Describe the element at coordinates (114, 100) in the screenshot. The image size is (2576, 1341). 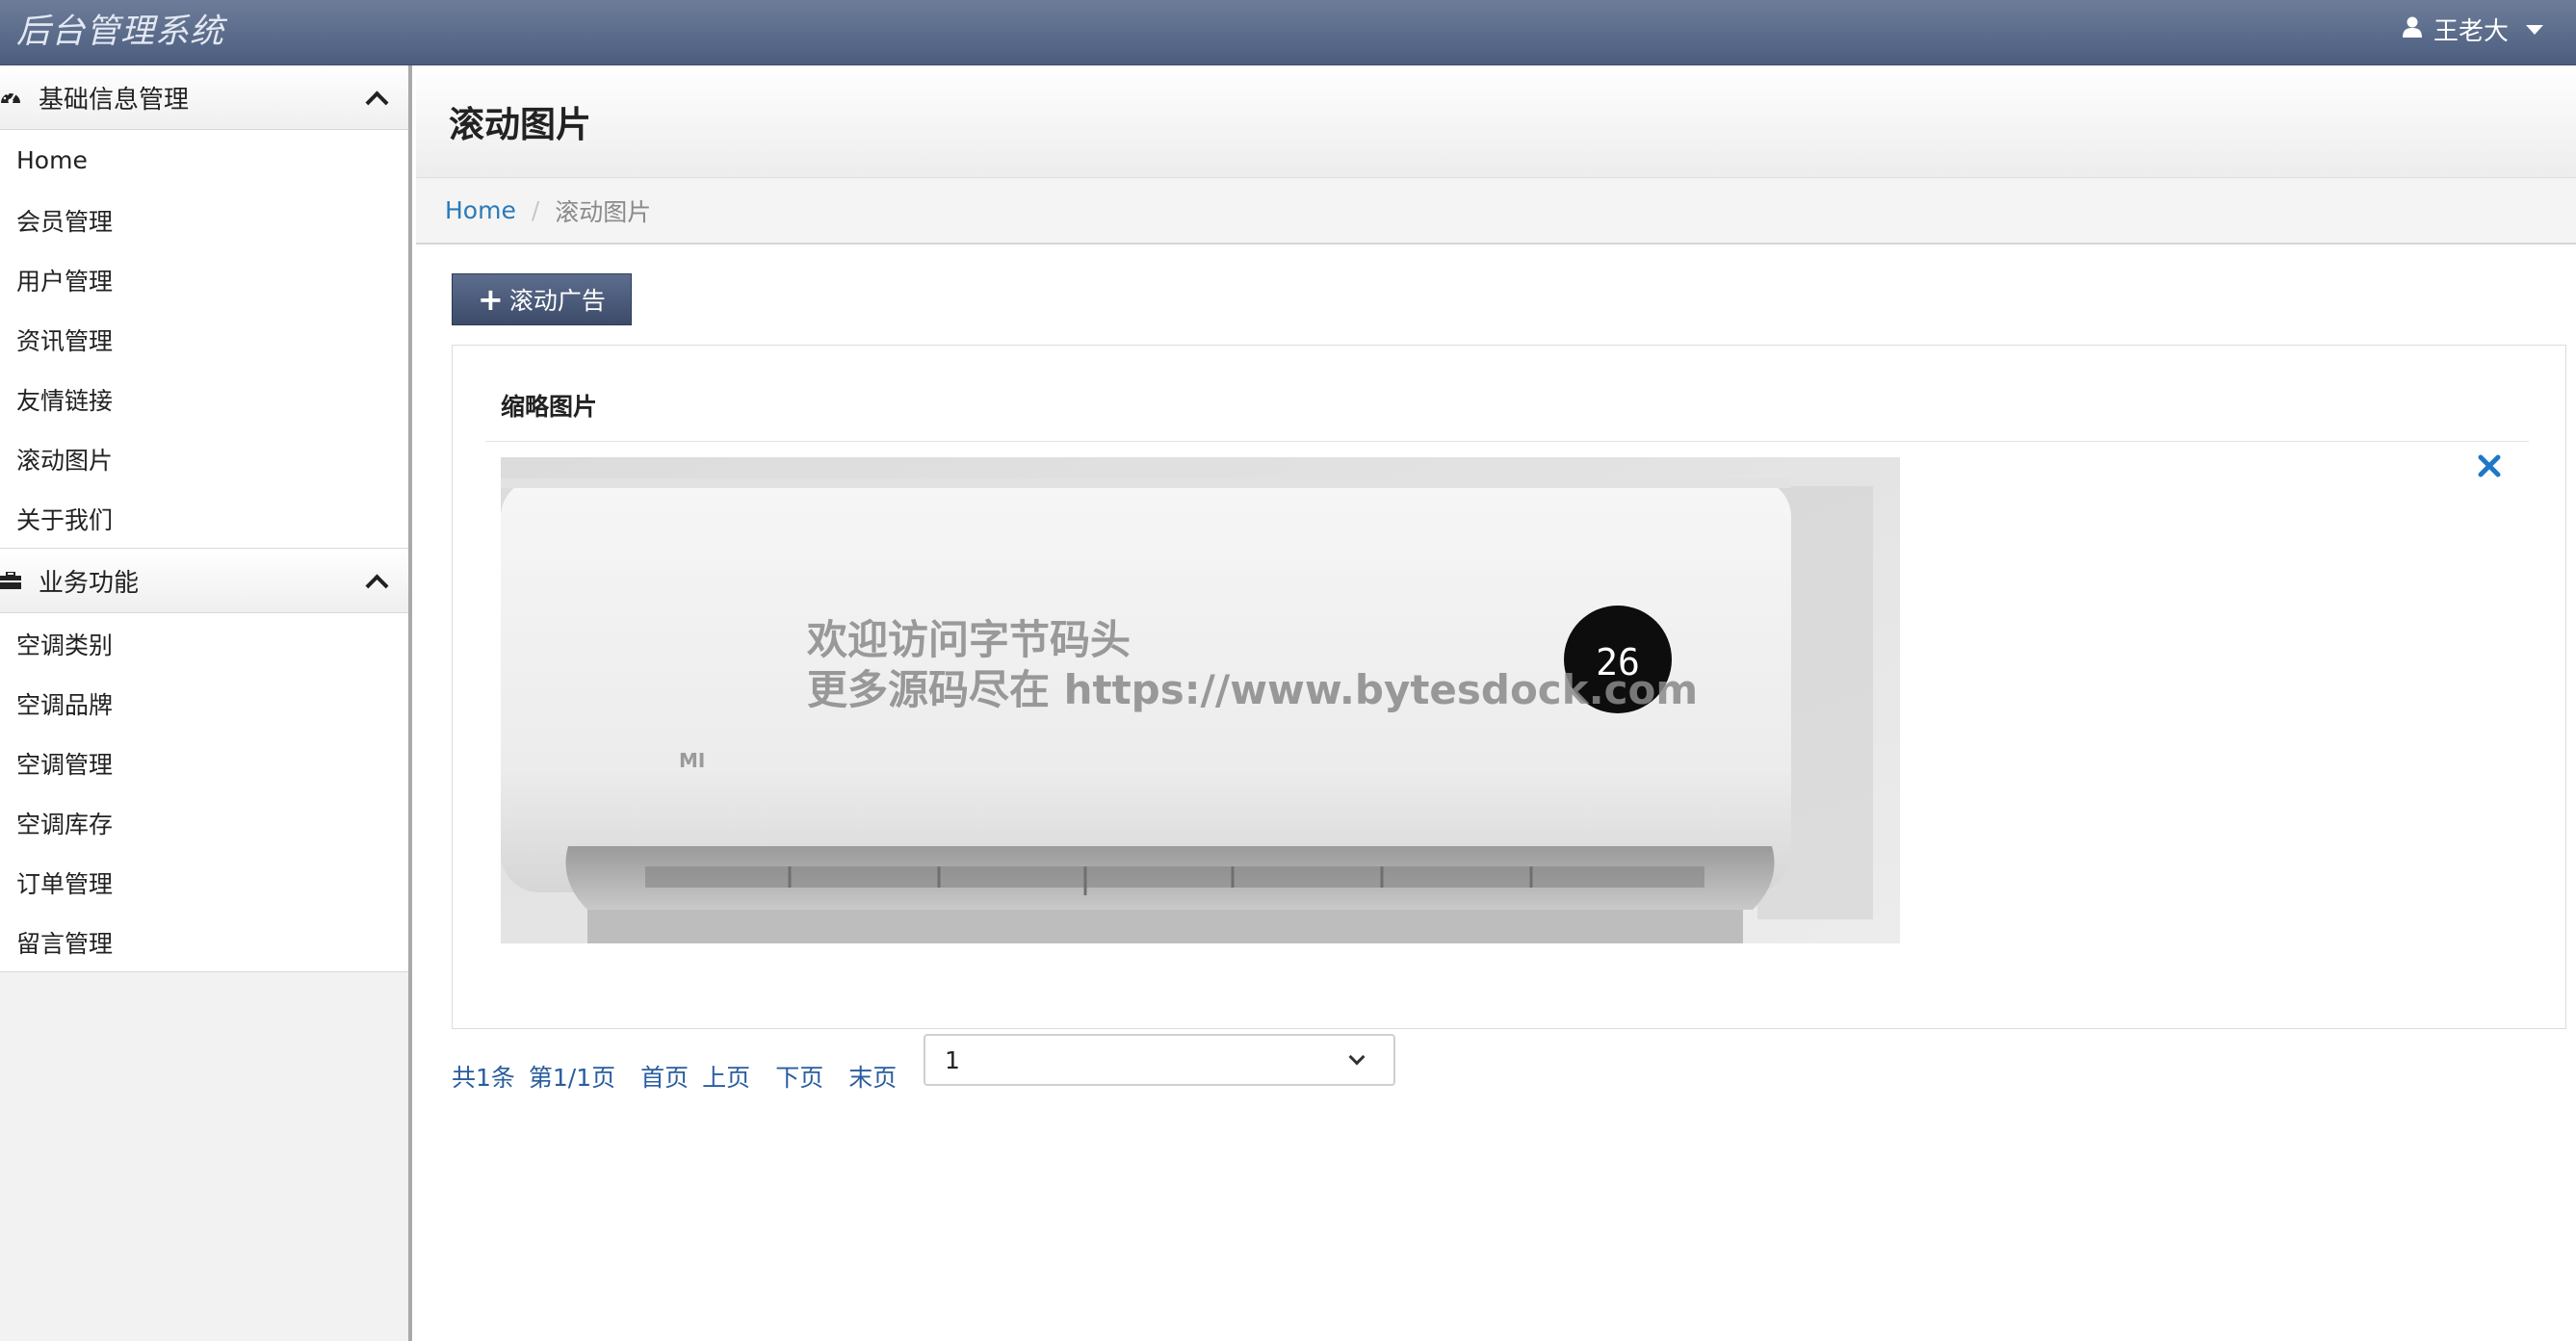
I see `sidebar-group-title: 基础信息管理` at that location.